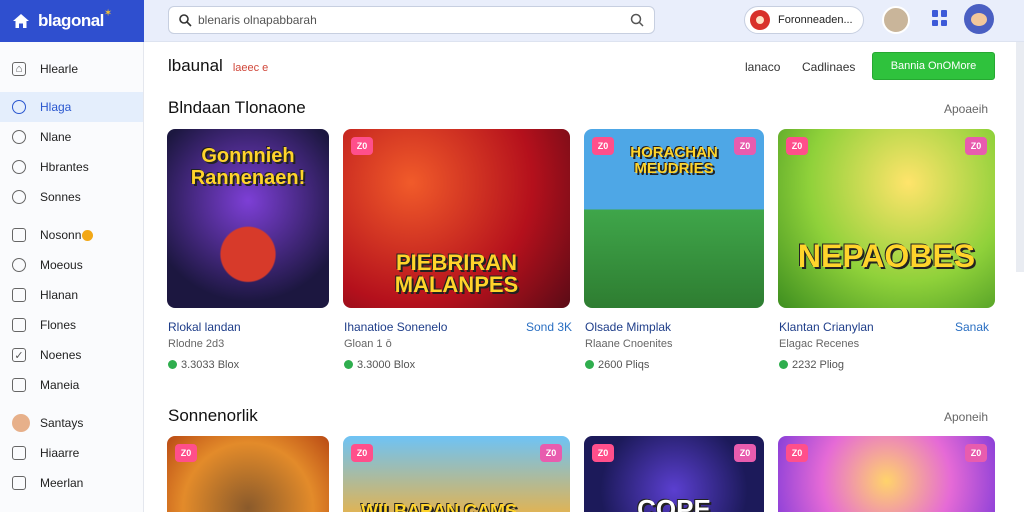 The image size is (1024, 512). I want to click on sidebar-item-label: Meerlan, so click(62, 483).